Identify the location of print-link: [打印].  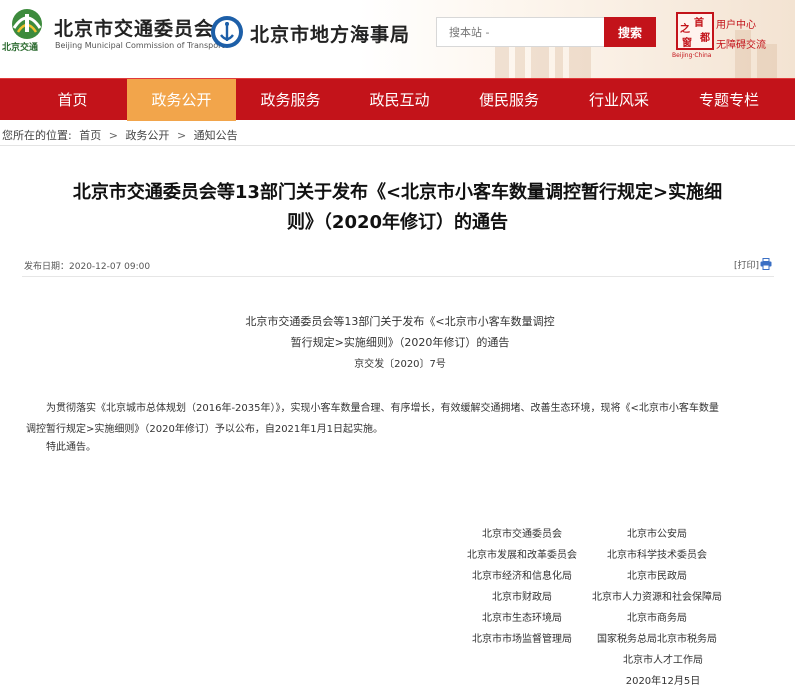
(746, 264).